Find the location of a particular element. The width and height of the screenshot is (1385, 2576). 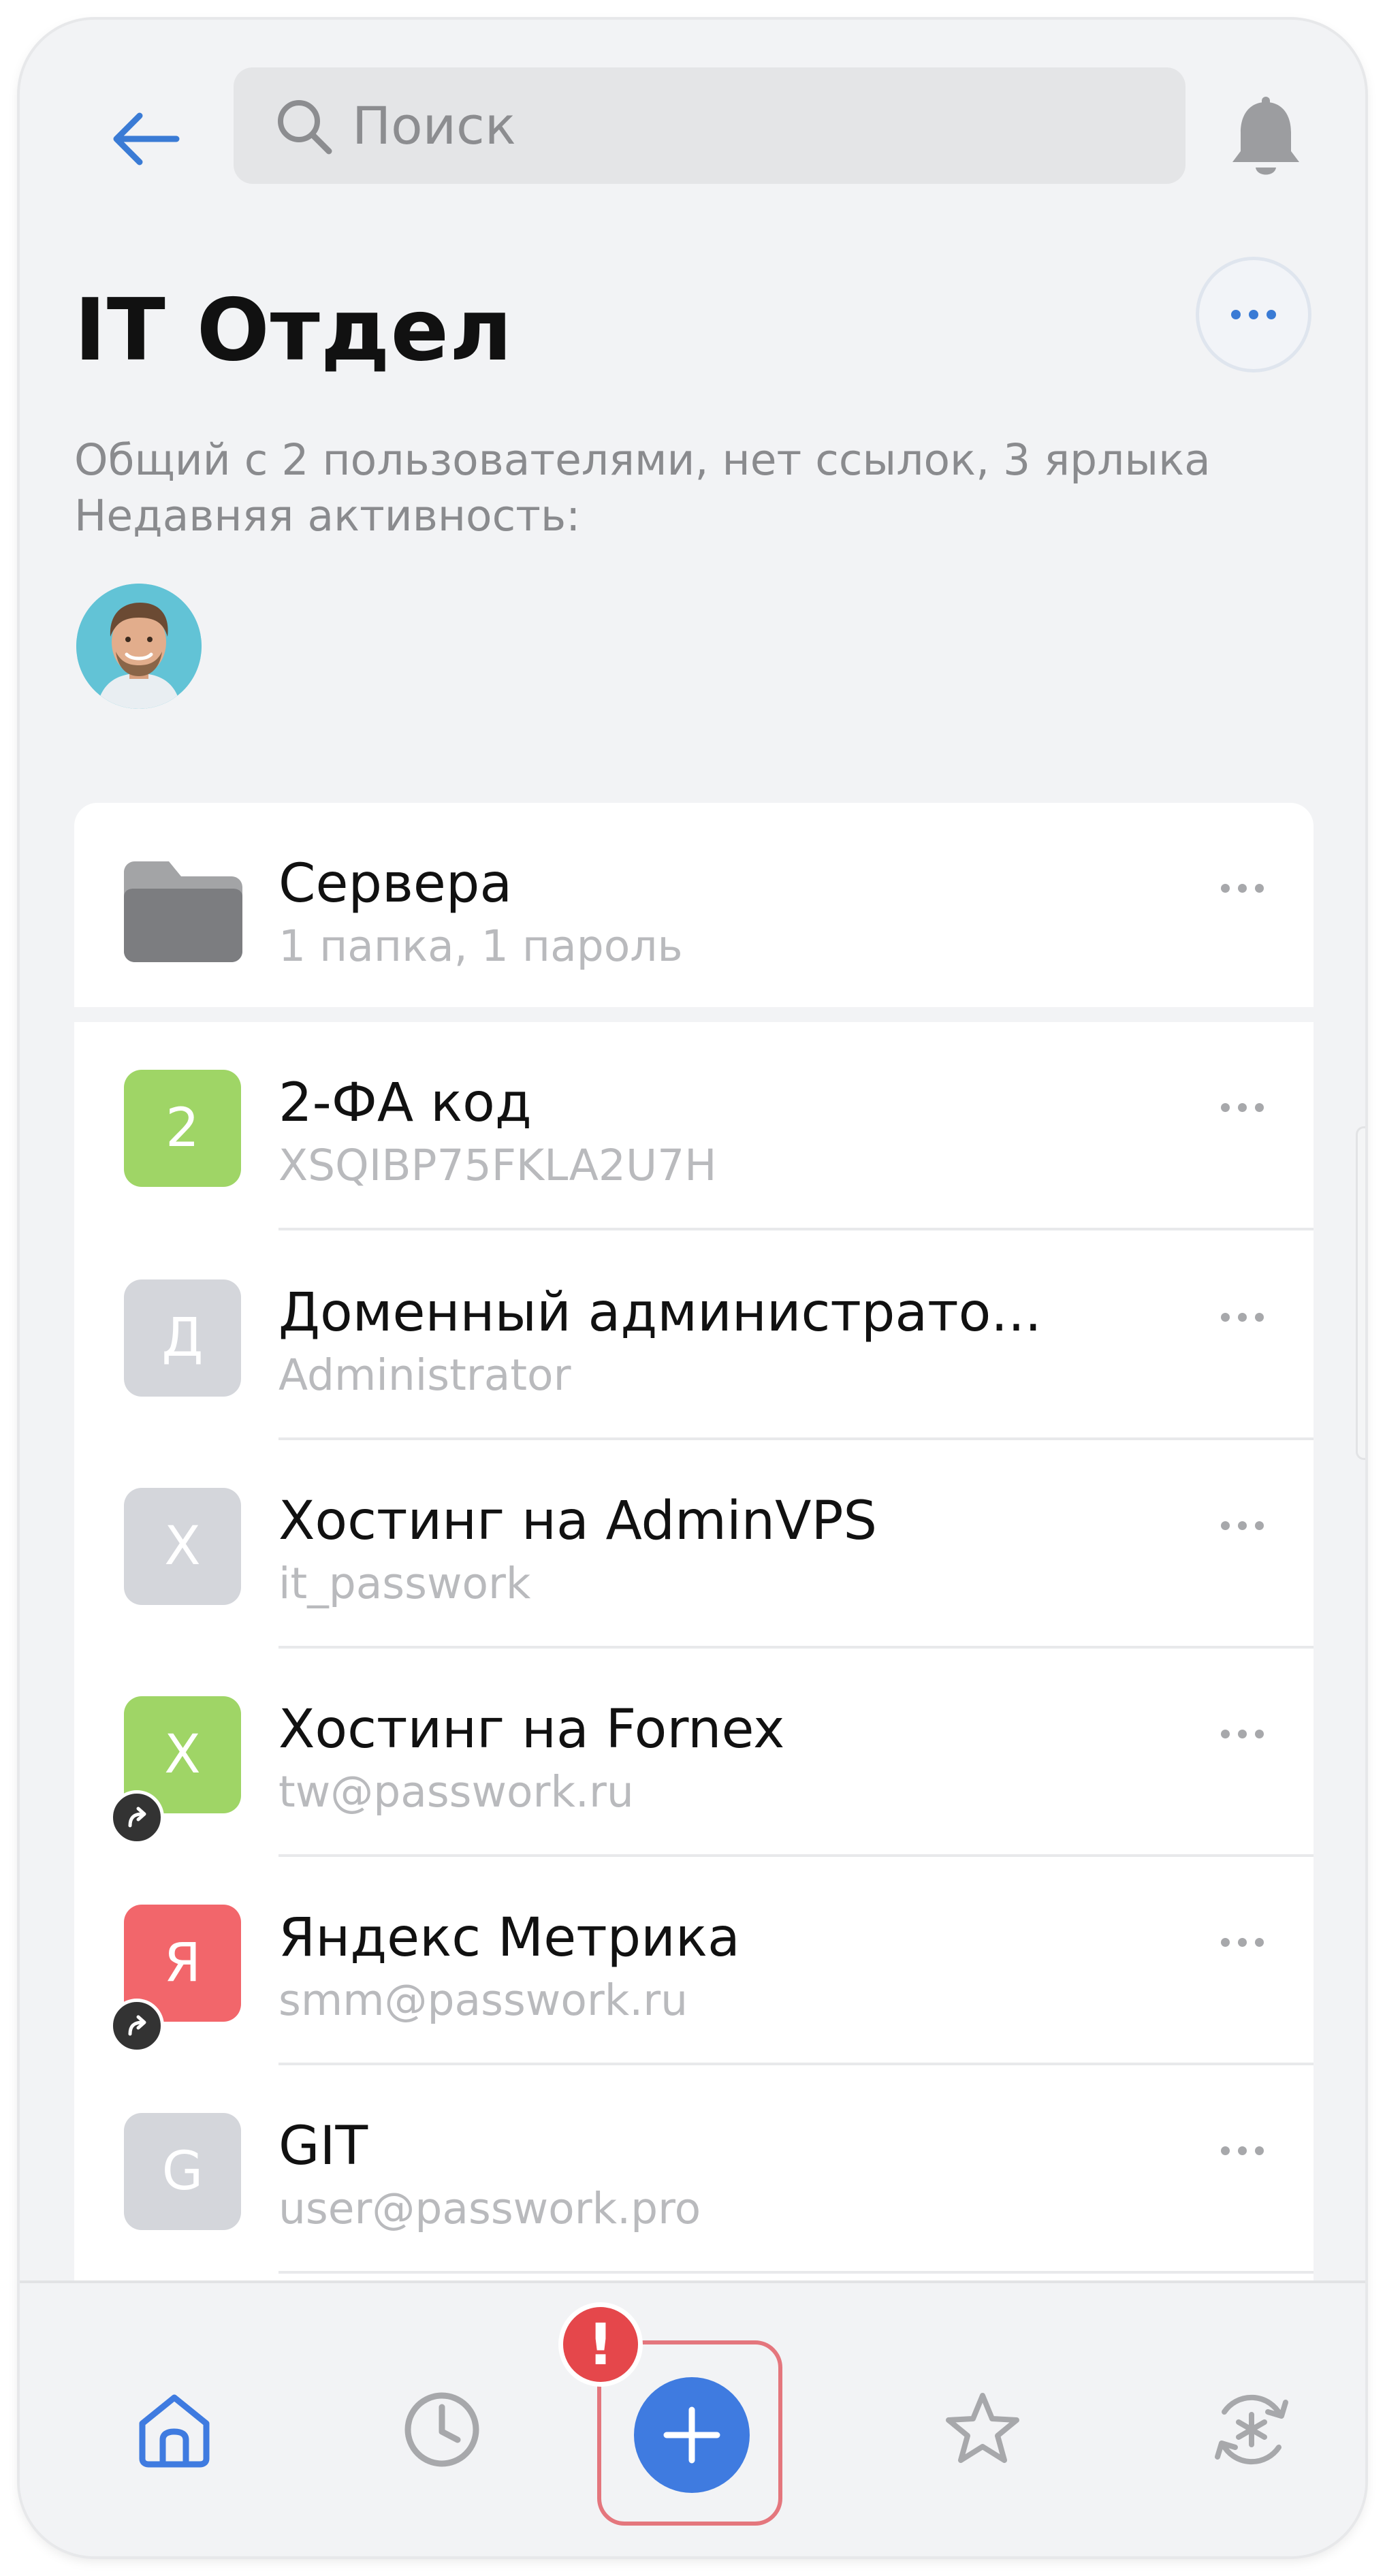

bottom-navigation: ! is located at coordinates (692, 2418).